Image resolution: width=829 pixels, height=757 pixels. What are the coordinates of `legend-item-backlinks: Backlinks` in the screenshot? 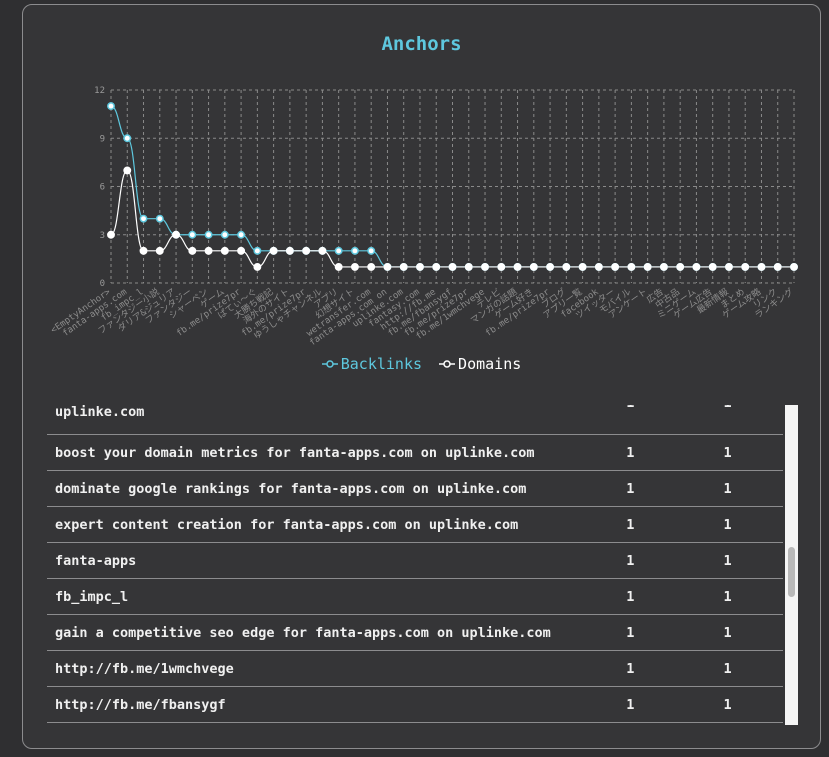 It's located at (372, 364).